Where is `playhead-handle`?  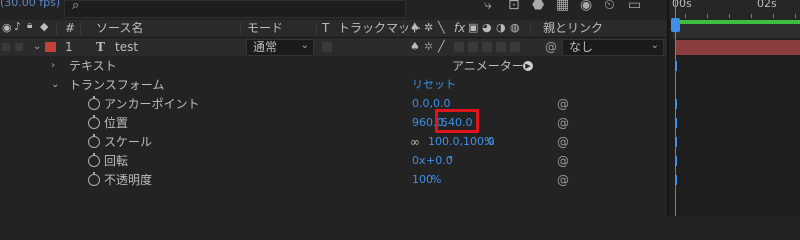 playhead-handle is located at coordinates (675, 25).